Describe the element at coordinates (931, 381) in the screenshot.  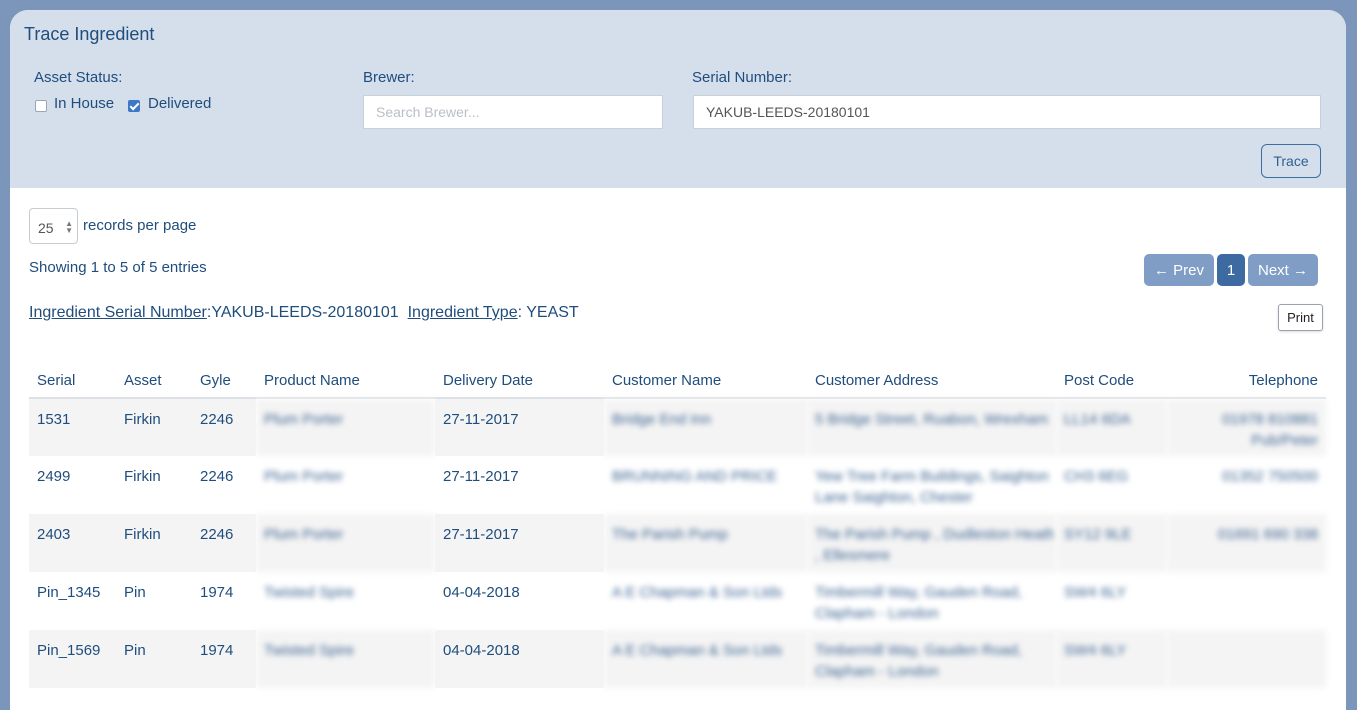
I see `column-header: Customer Address` at that location.